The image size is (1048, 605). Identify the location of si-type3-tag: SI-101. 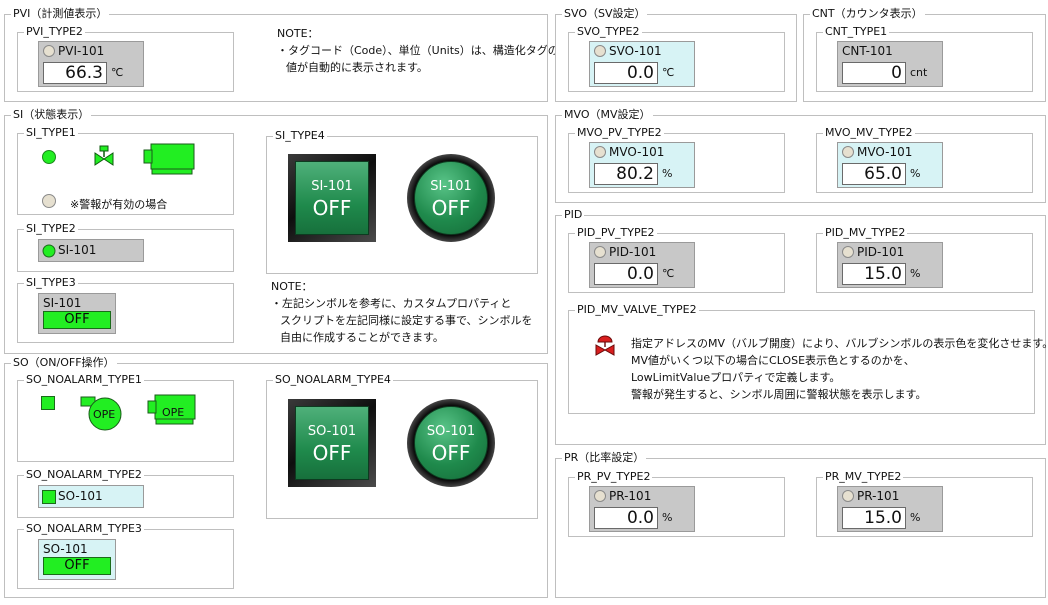
(62, 303).